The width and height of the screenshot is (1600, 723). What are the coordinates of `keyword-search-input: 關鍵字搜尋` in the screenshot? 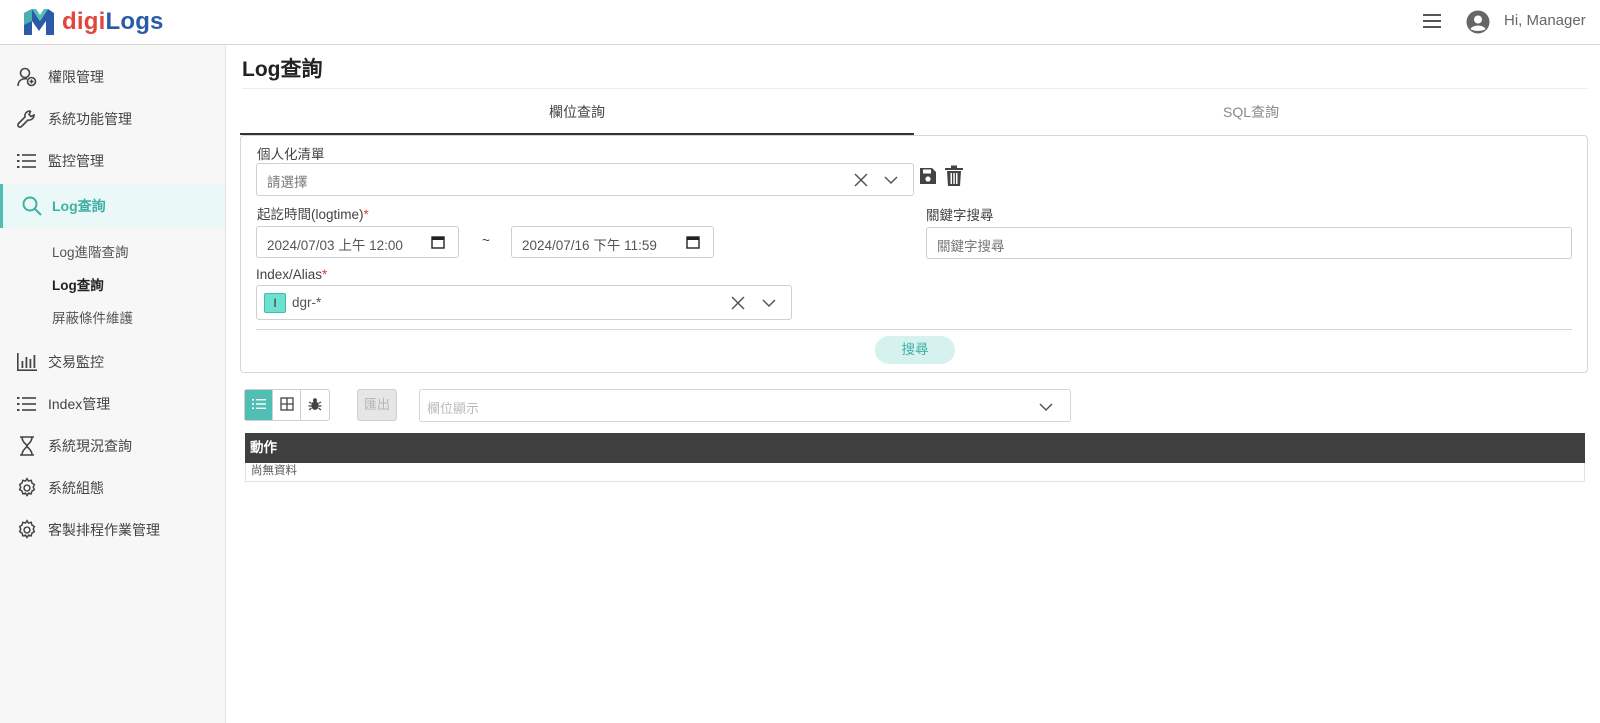 It's located at (1249, 243).